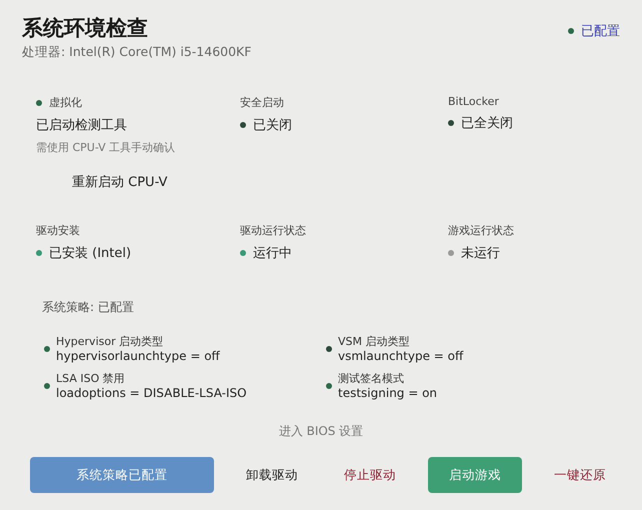 The image size is (642, 510). What do you see at coordinates (65, 102) in the screenshot?
I see `check-label: 虚拟化` at bounding box center [65, 102].